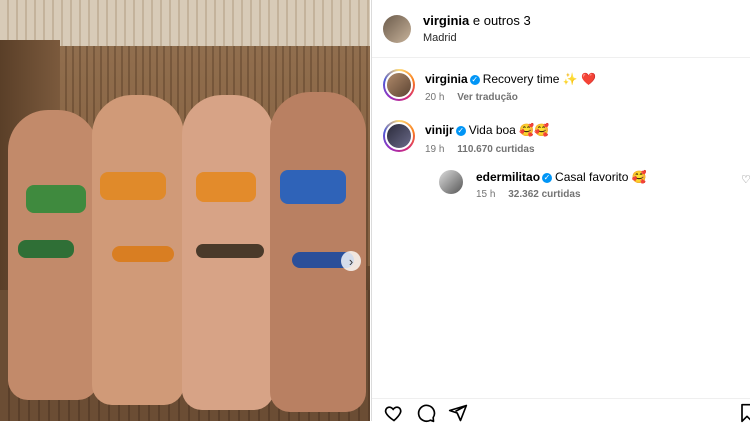  Describe the element at coordinates (508, 177) in the screenshot. I see `reply-username: edermilitao` at that location.